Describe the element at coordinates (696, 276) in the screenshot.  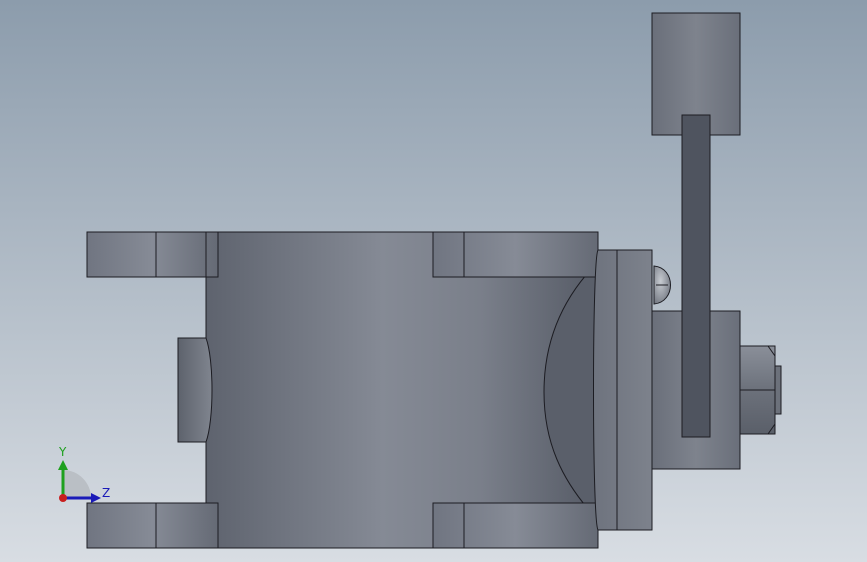
I see `handle-lever` at that location.